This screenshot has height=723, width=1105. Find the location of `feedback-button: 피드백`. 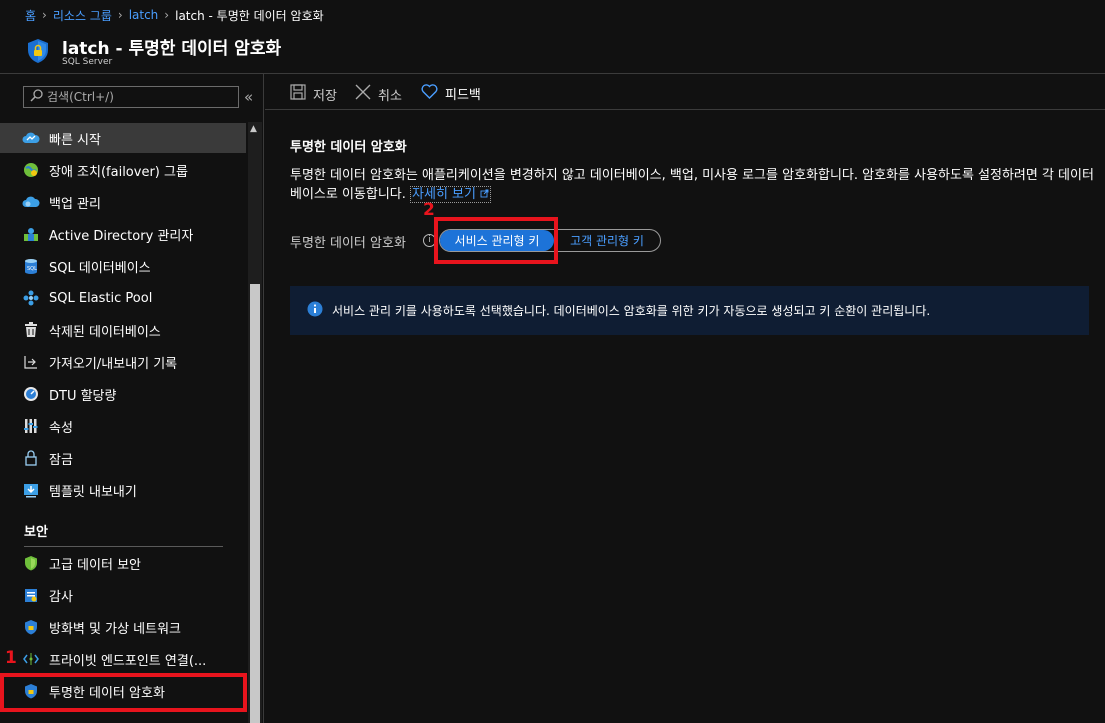

feedback-button: 피드백 is located at coordinates (451, 93).